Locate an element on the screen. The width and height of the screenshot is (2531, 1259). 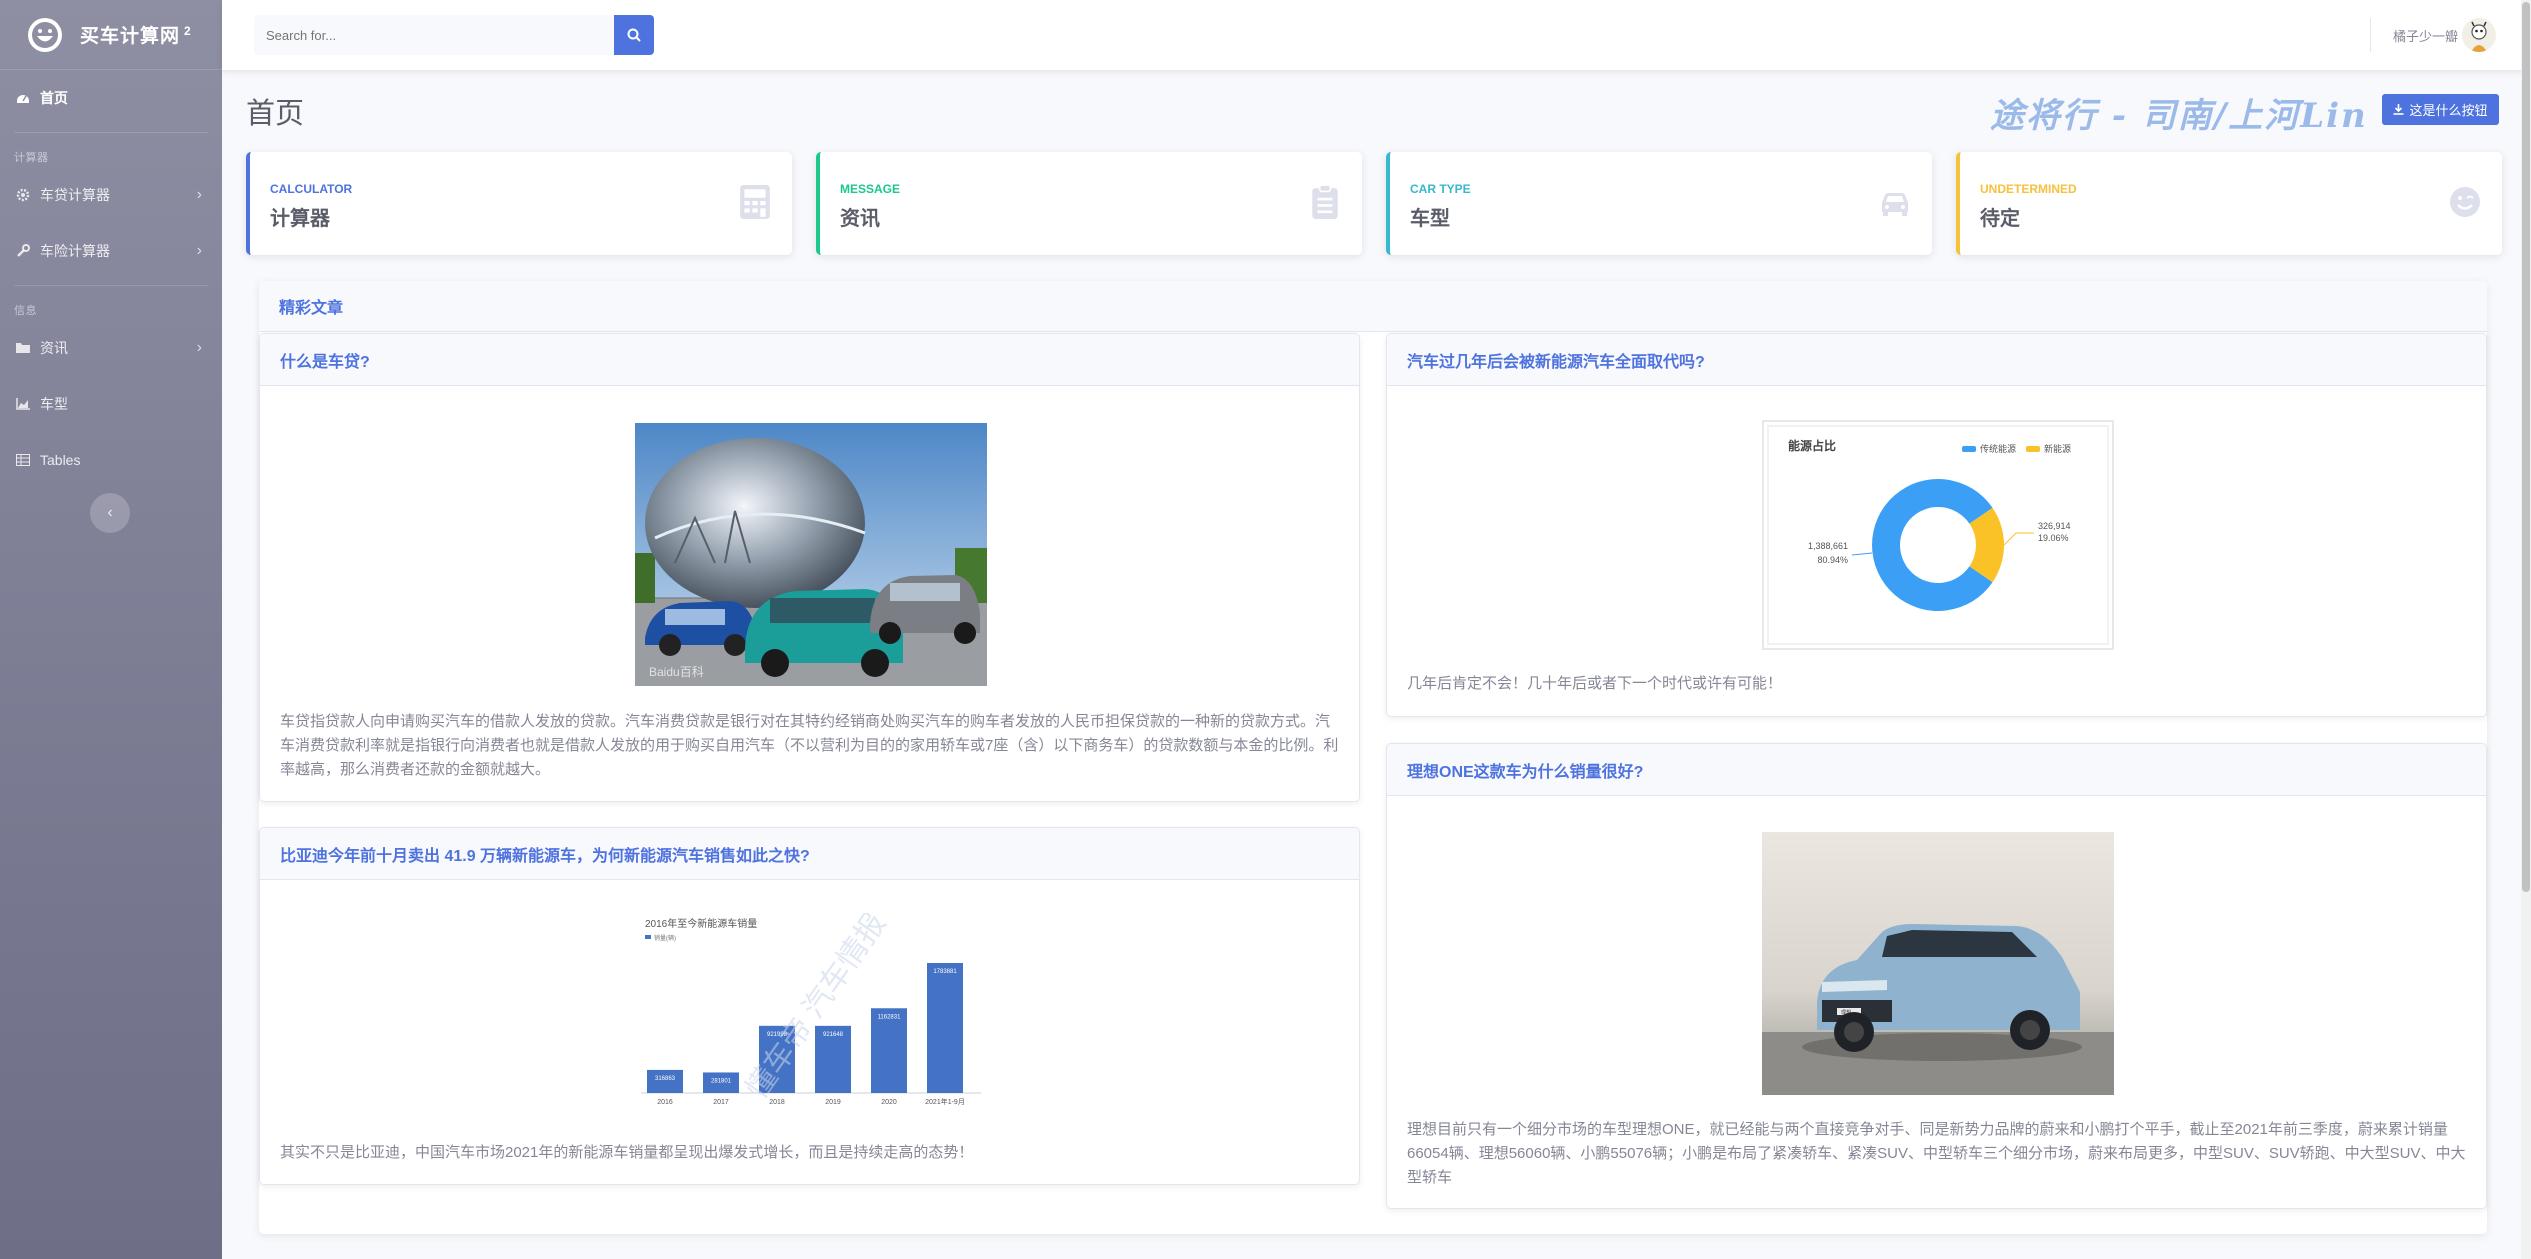
stat-value: 计算器 is located at coordinates (300, 219).